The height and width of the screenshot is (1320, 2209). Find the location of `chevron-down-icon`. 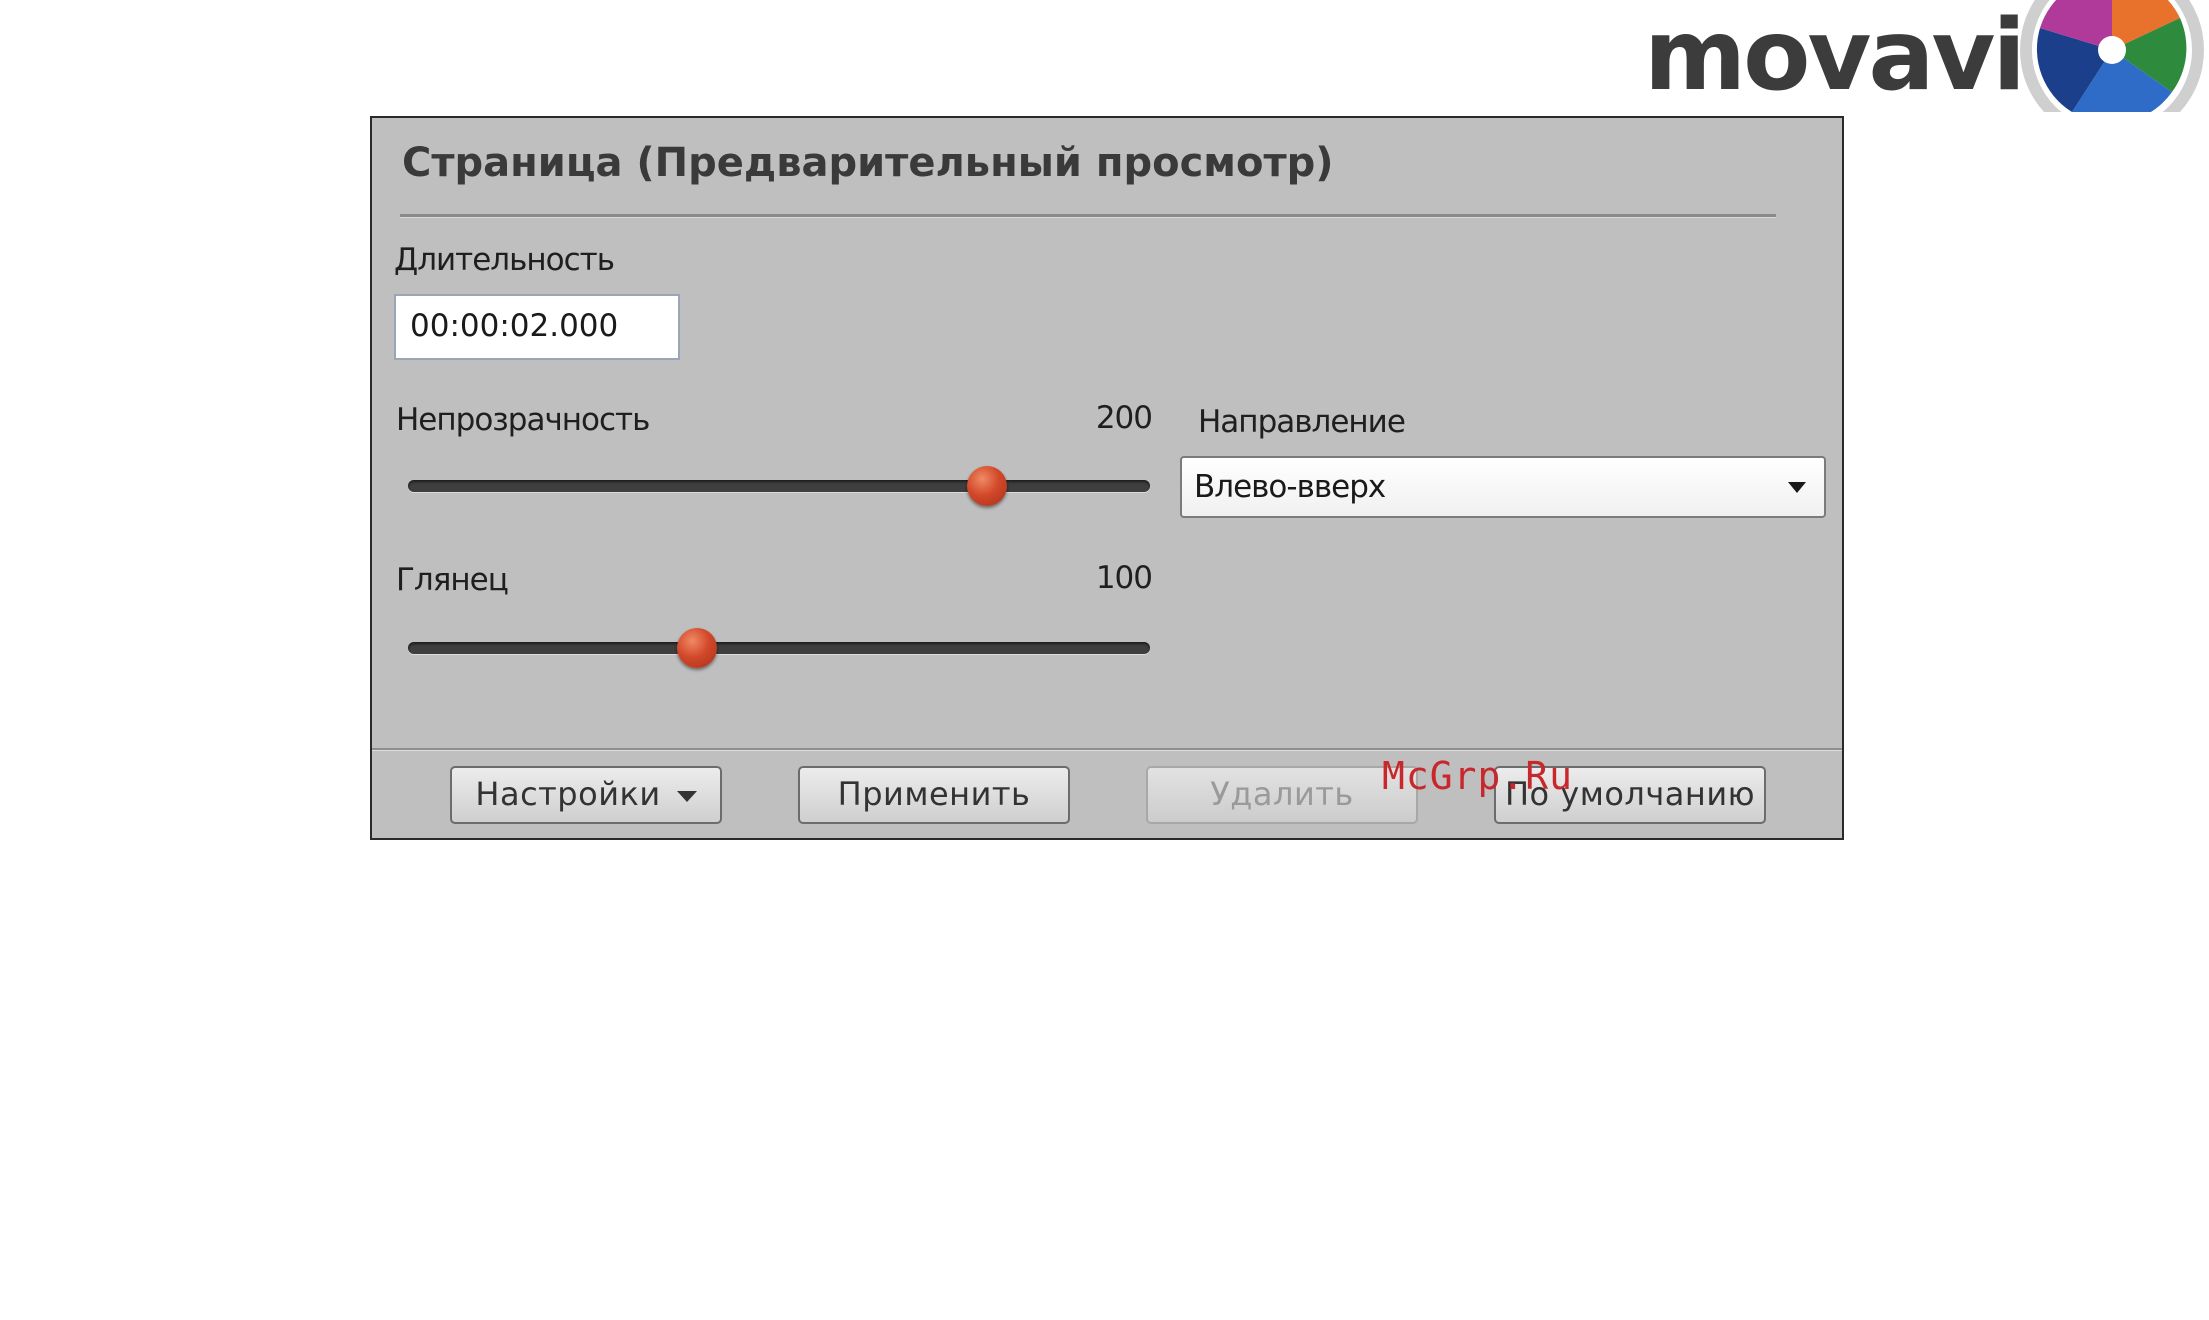

chevron-down-icon is located at coordinates (1797, 487).